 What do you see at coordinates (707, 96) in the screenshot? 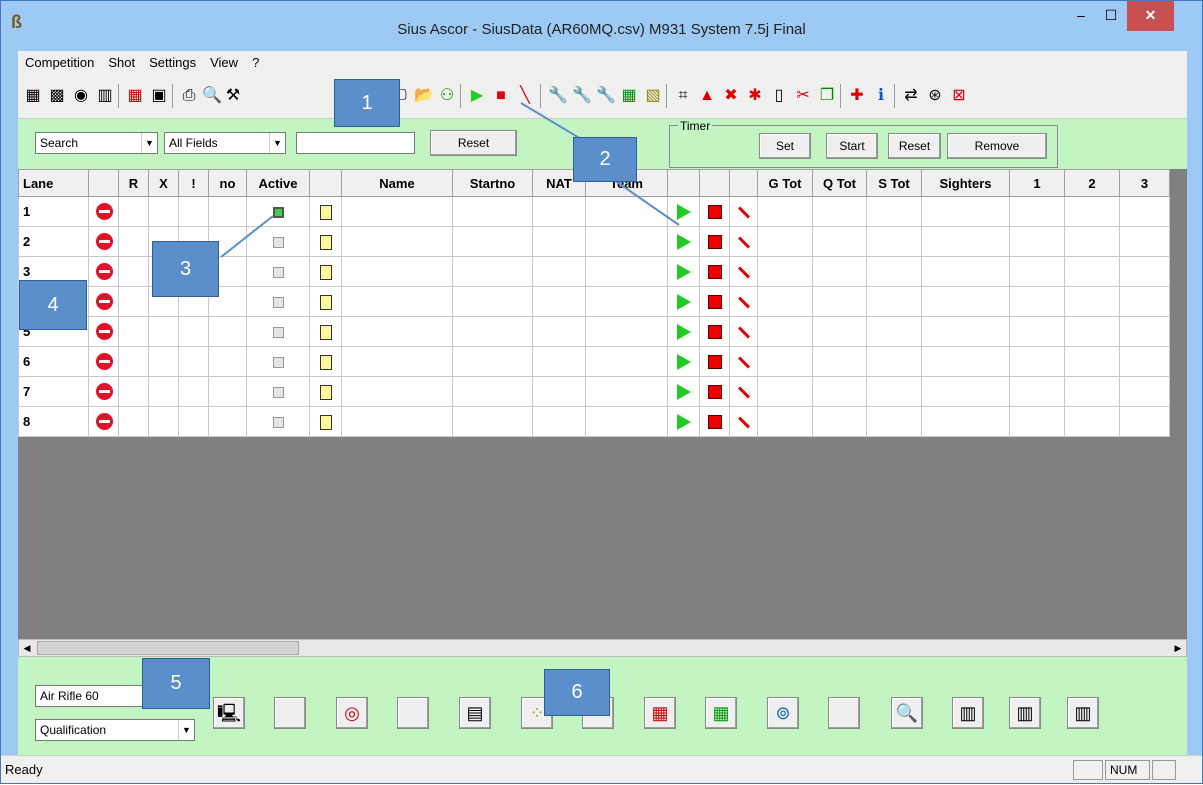
I see `warning-icon: ▲` at bounding box center [707, 96].